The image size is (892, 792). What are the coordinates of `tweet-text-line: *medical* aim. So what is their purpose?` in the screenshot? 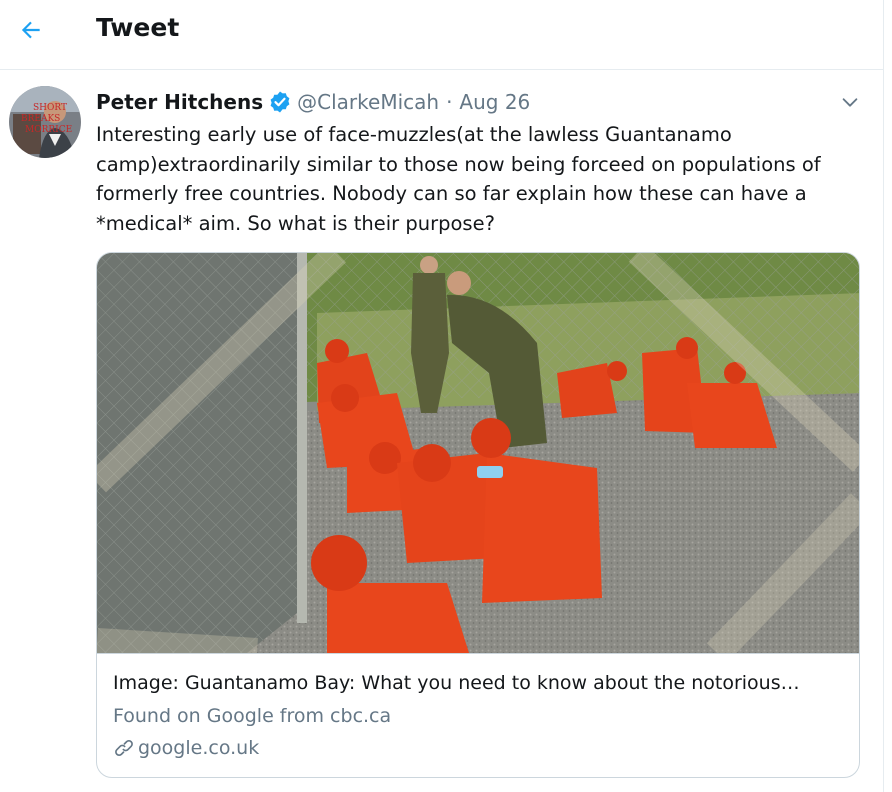 It's located at (295, 223).